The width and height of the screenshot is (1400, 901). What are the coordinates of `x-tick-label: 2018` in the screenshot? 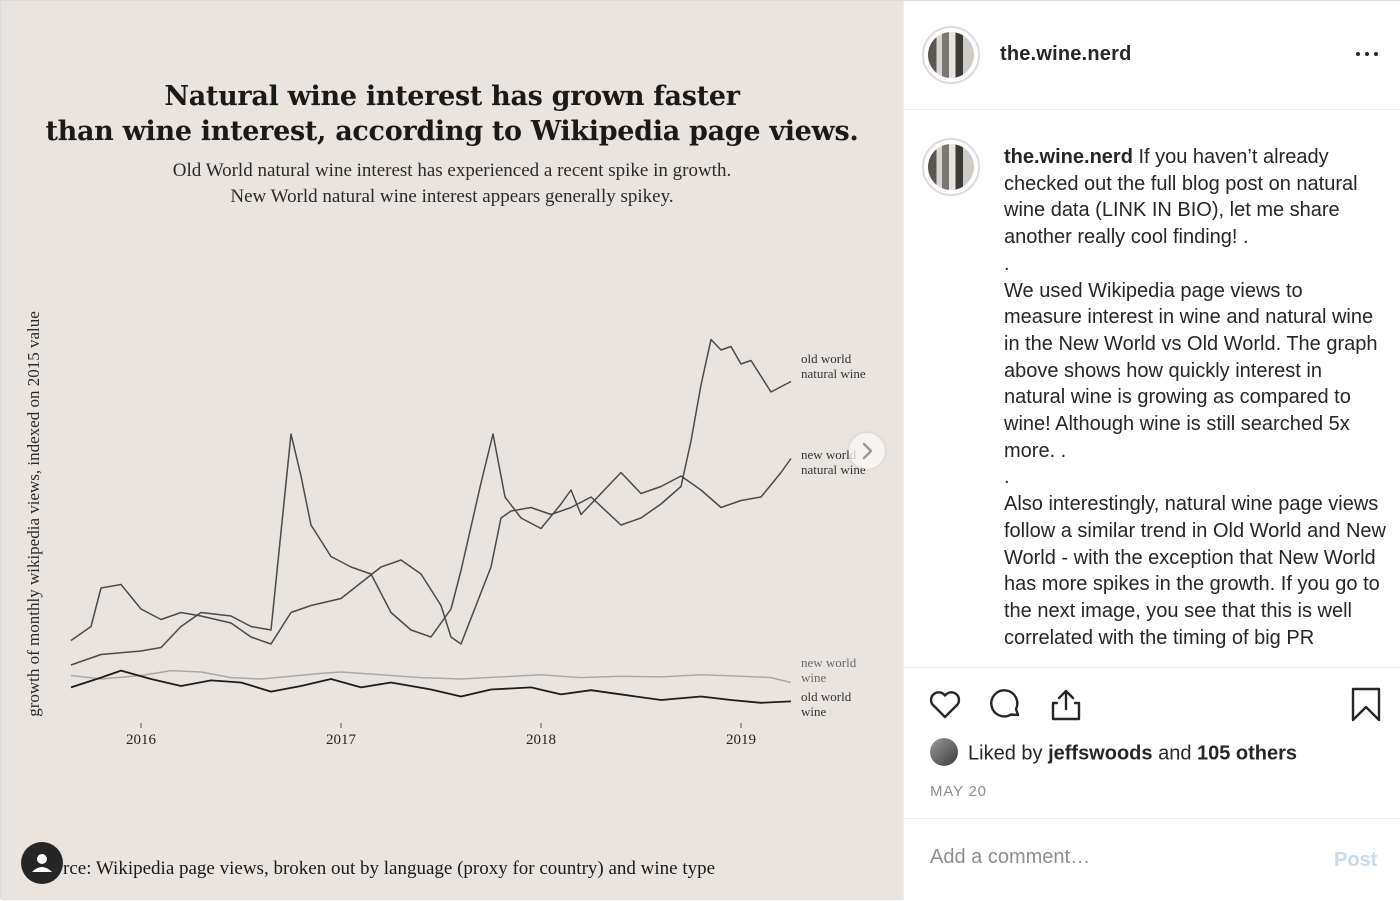 It's located at (541, 740).